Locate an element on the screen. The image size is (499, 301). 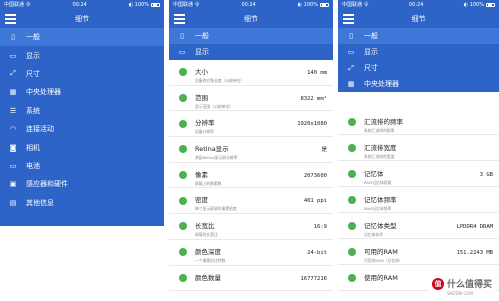
row-sub: 系统汇流排的宽度 is located at coordinates (379, 156).